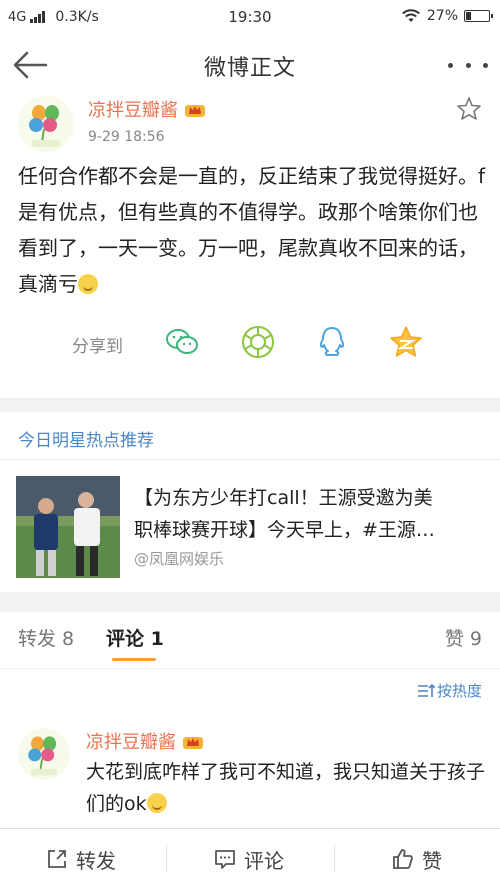  What do you see at coordinates (97, 347) in the screenshot?
I see `share-label: 分享到` at bounding box center [97, 347].